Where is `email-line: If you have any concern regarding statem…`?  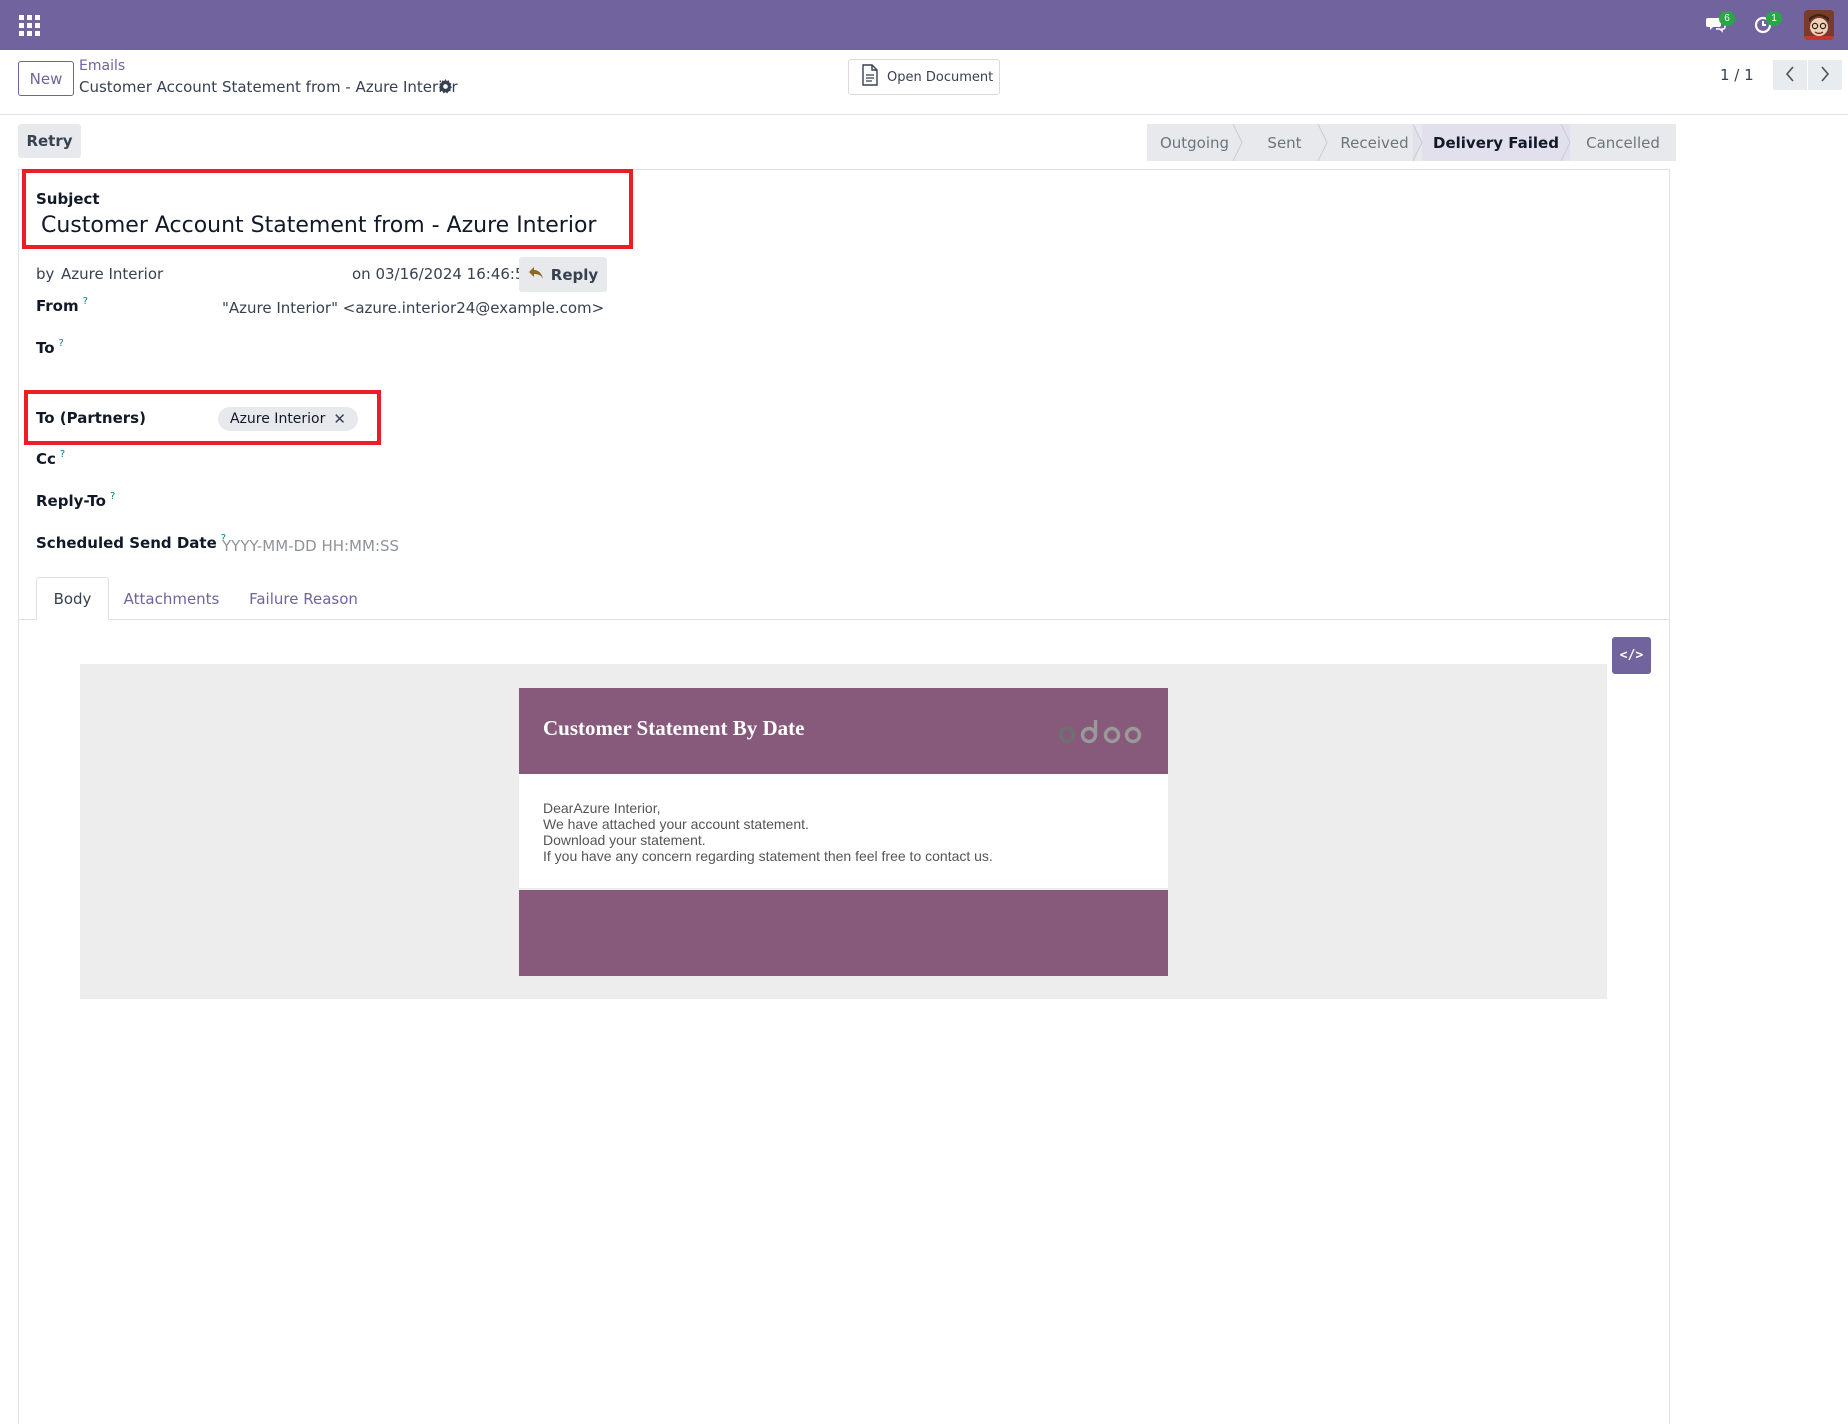
email-line: If you have any concern regarding statem… is located at coordinates (768, 856).